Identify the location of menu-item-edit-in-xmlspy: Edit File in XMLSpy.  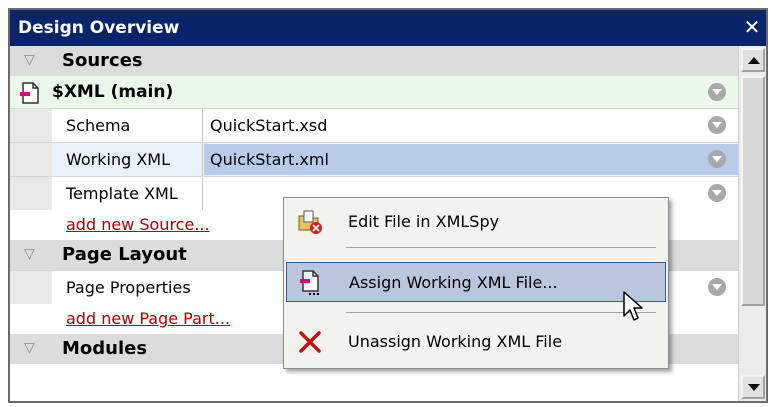
(476, 222).